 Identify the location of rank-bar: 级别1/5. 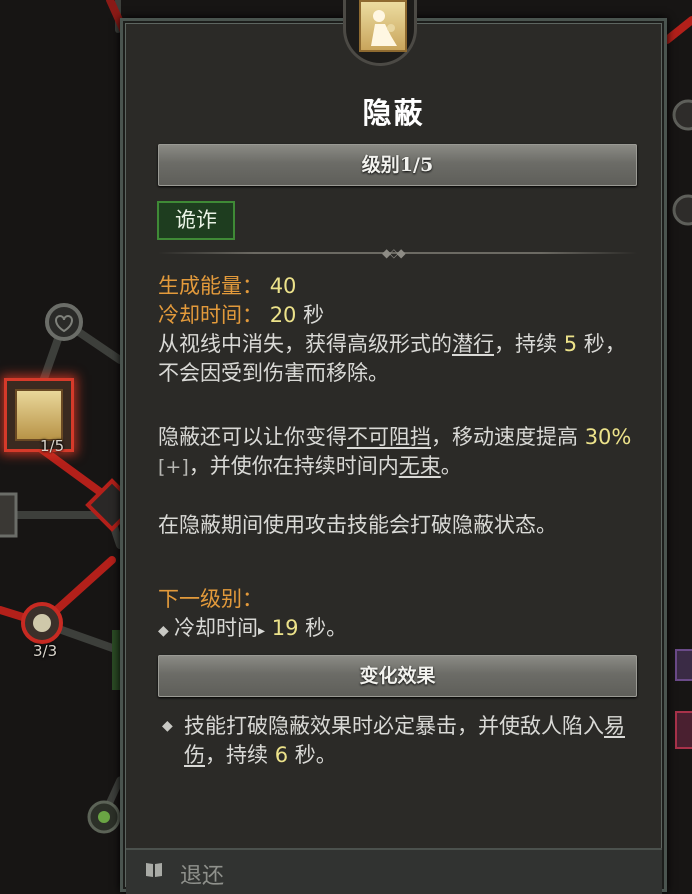
(397, 165).